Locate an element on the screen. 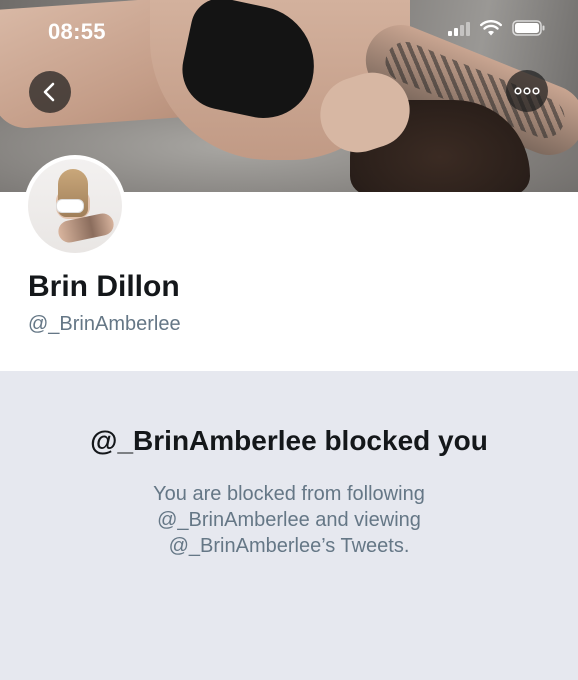 The width and height of the screenshot is (578, 680). profile-display-name: Brin Dillon is located at coordinates (104, 286).